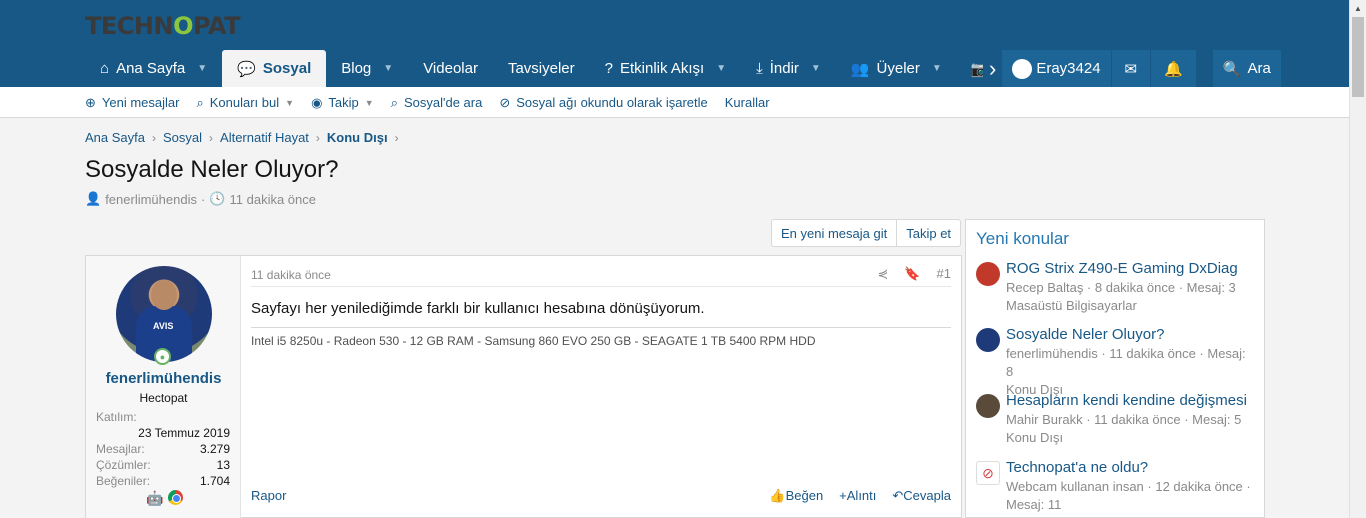 The height and width of the screenshot is (518, 1366). What do you see at coordinates (944, 274) in the screenshot?
I see `post-number: #1` at bounding box center [944, 274].